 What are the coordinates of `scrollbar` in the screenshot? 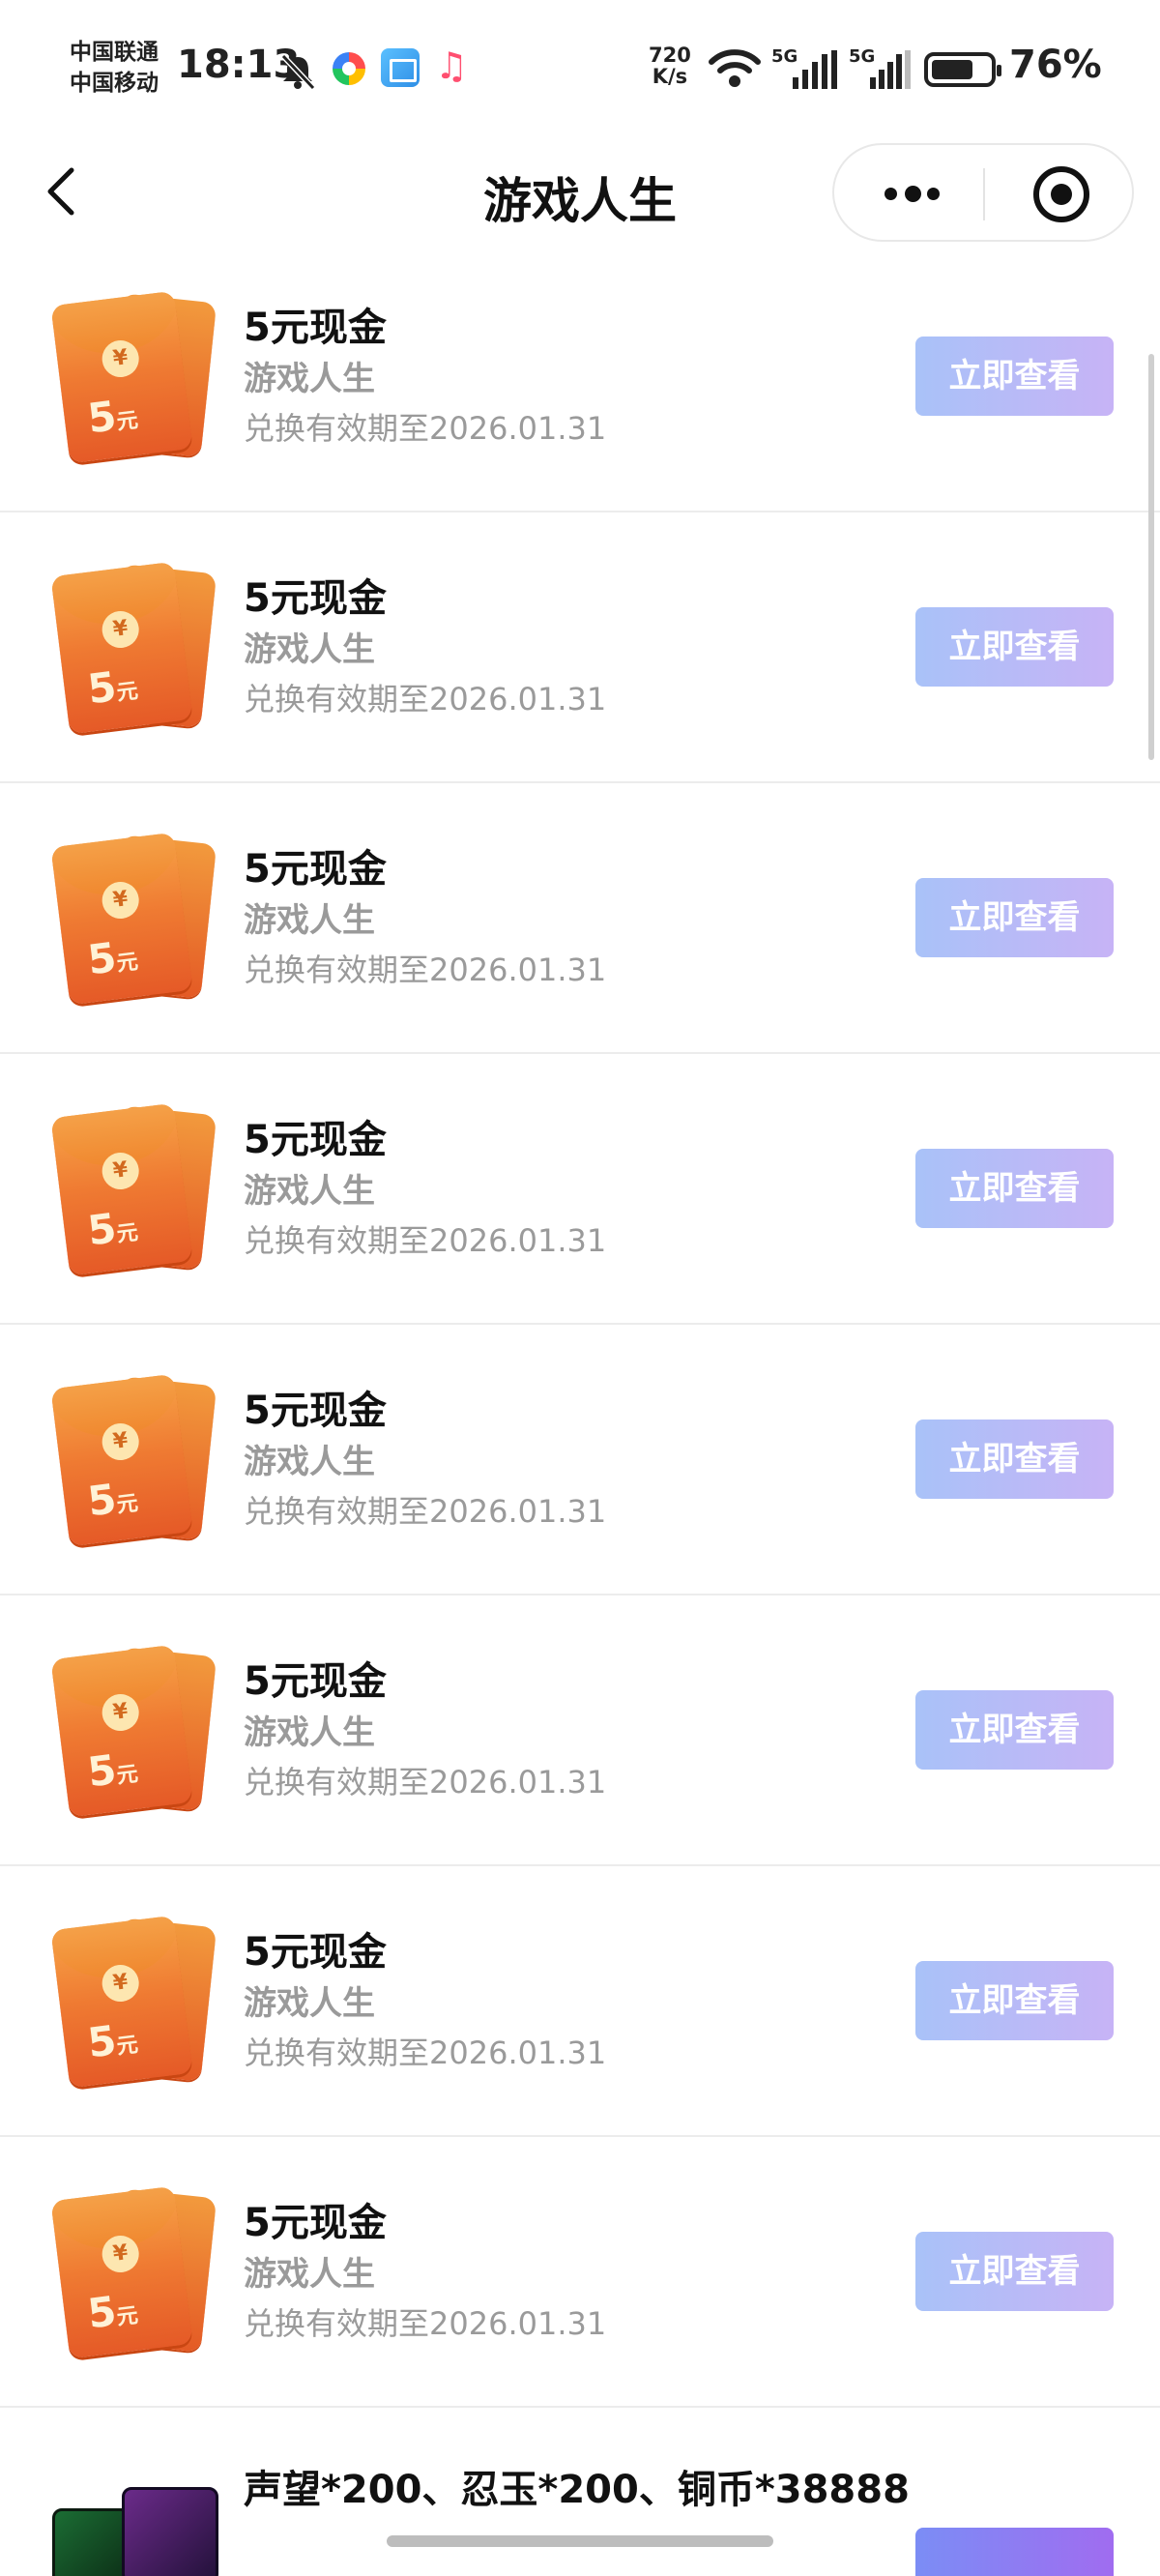 It's located at (1151, 557).